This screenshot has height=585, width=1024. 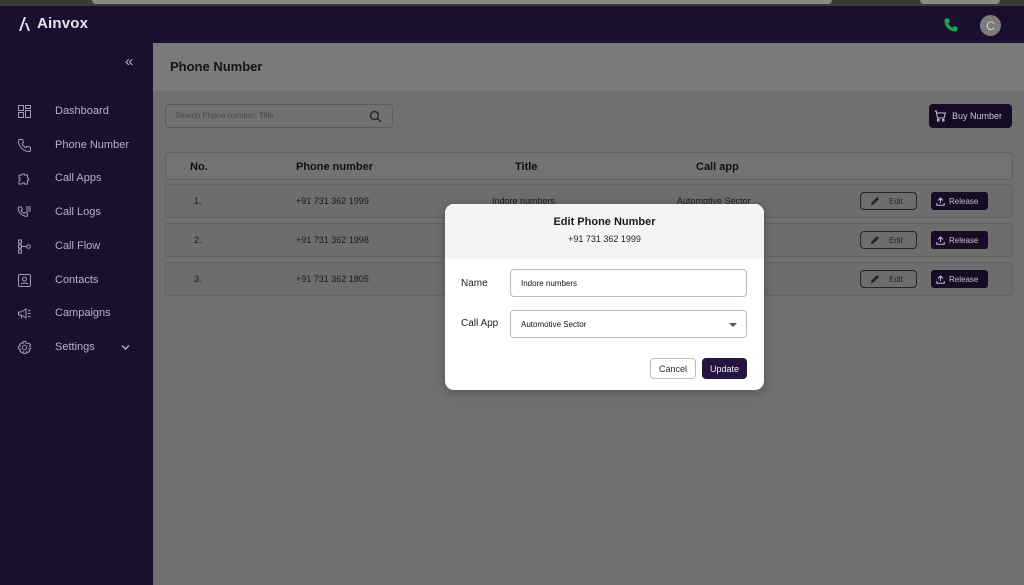 I want to click on row-number: 2., so click(x=198, y=240).